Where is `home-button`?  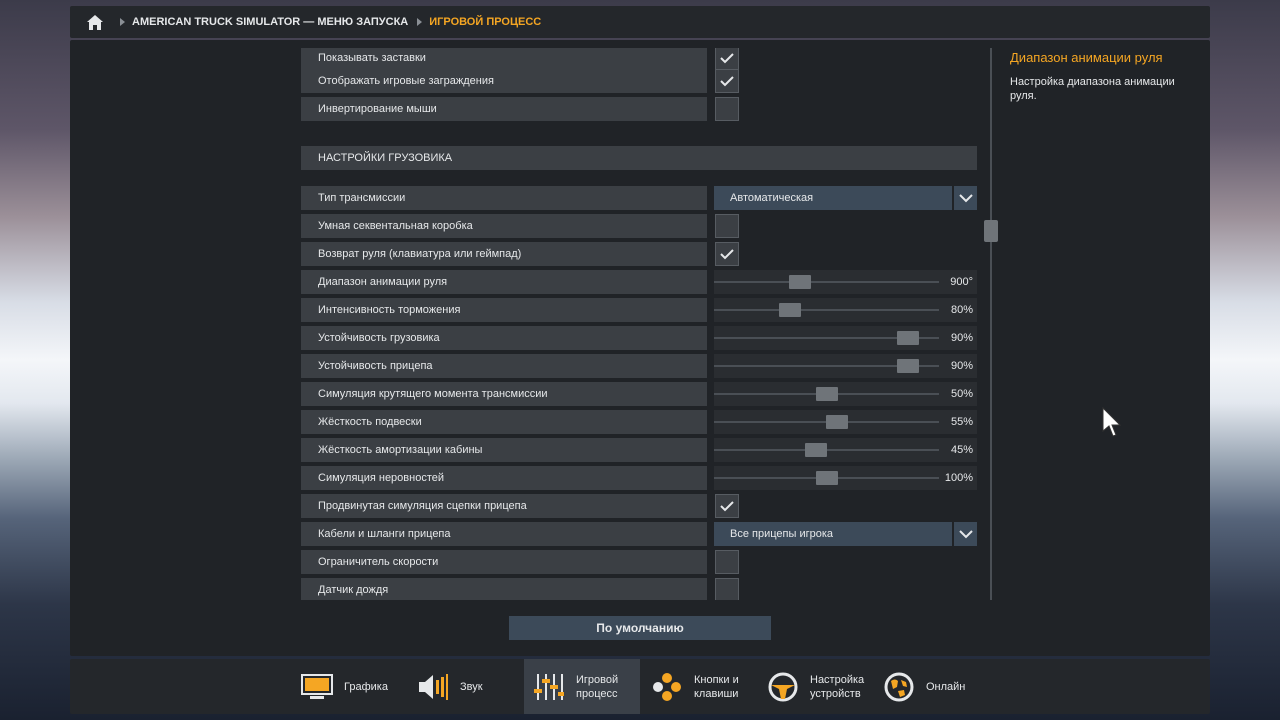 home-button is located at coordinates (95, 22).